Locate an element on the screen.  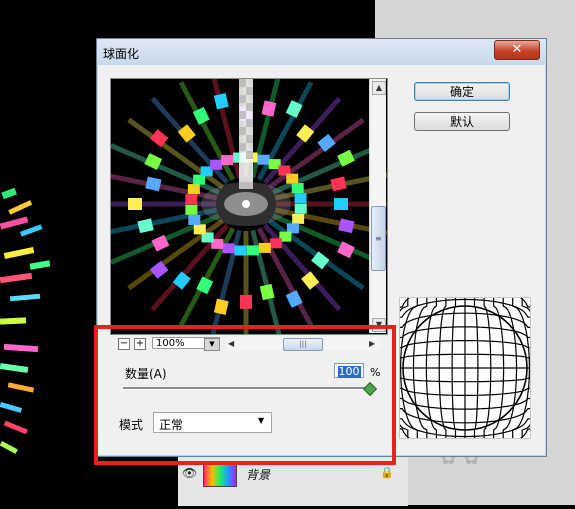
default-button: 默认 is located at coordinates (462, 121).